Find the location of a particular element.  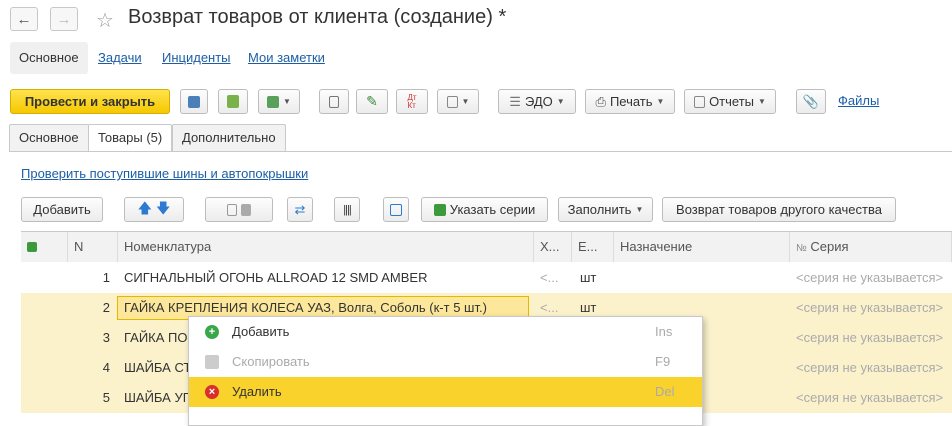

menu-item-label: Добавить is located at coordinates (261, 331).